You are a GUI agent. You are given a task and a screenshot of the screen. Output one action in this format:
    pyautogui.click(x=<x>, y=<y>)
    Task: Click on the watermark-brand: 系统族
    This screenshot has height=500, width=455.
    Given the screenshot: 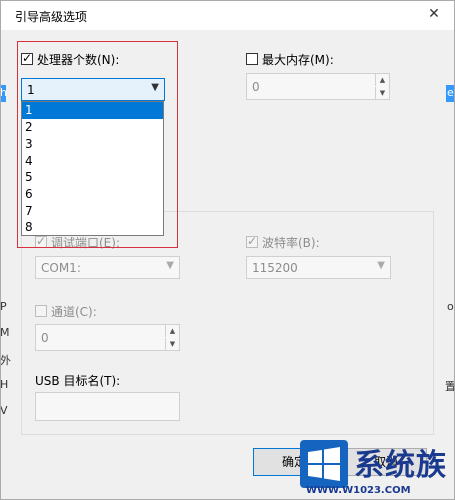 What is the action you would take?
    pyautogui.click(x=400, y=465)
    